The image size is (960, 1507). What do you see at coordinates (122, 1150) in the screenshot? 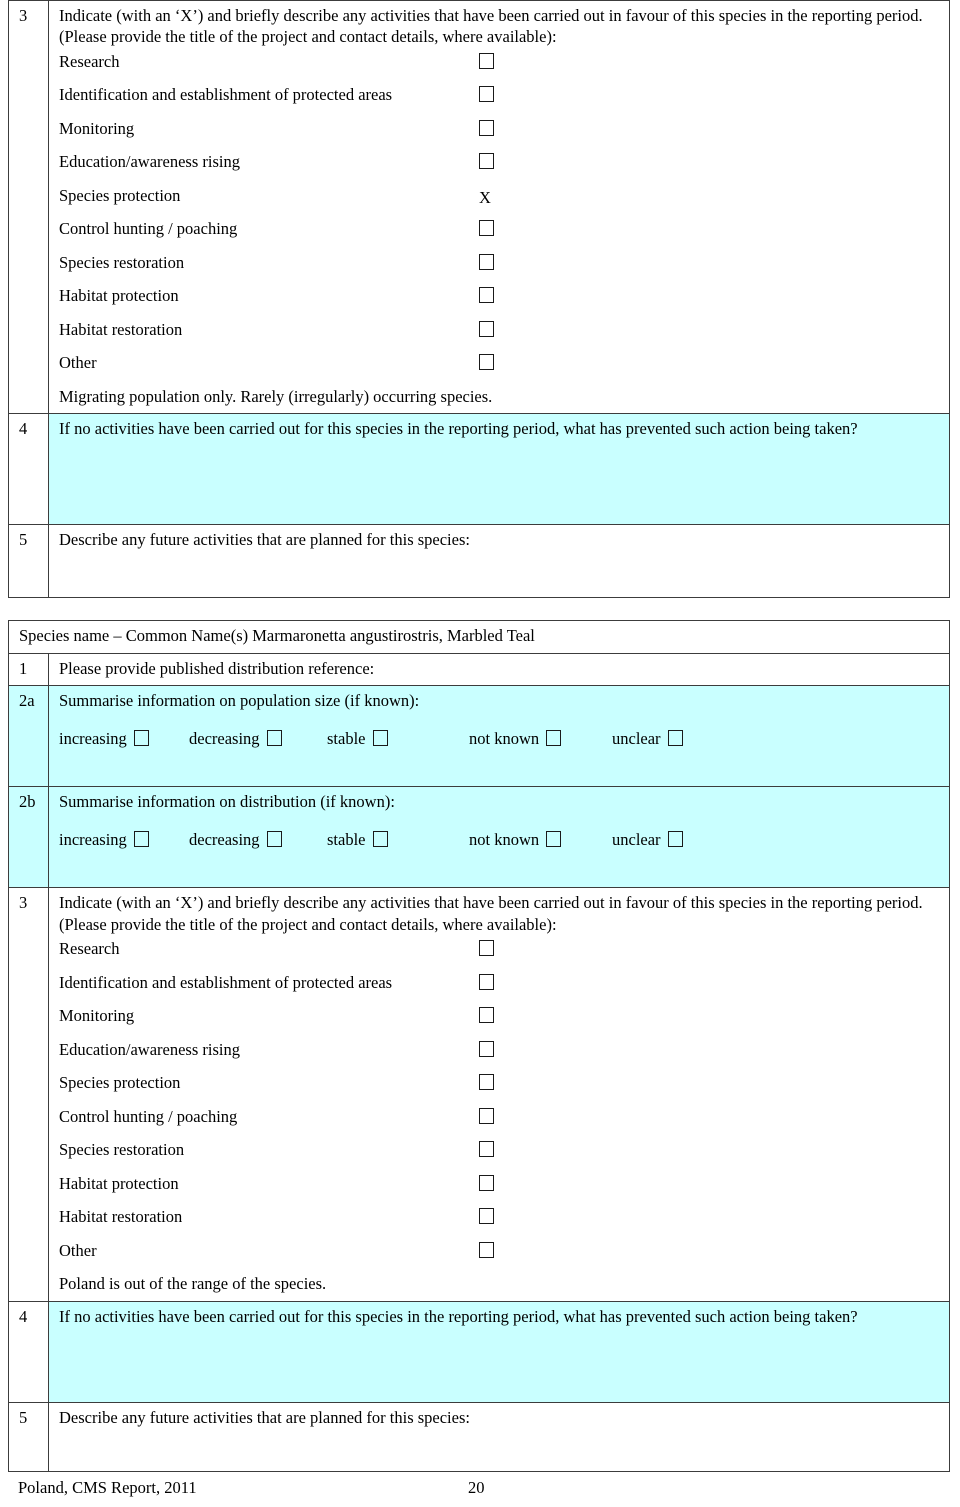
I see `activity-label: Species restoration` at bounding box center [122, 1150].